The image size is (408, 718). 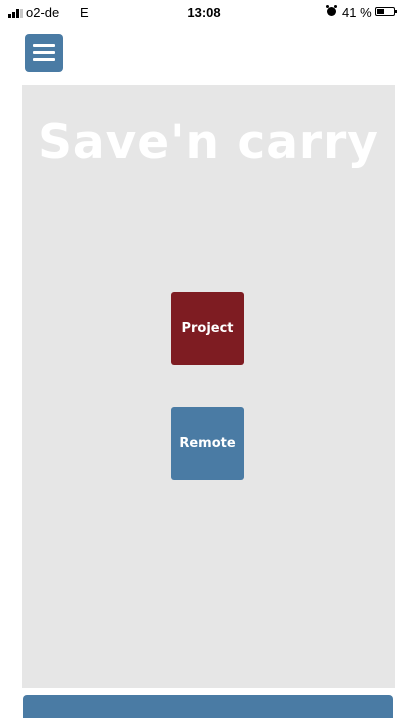 What do you see at coordinates (386, 11) in the screenshot?
I see `battery-icon` at bounding box center [386, 11].